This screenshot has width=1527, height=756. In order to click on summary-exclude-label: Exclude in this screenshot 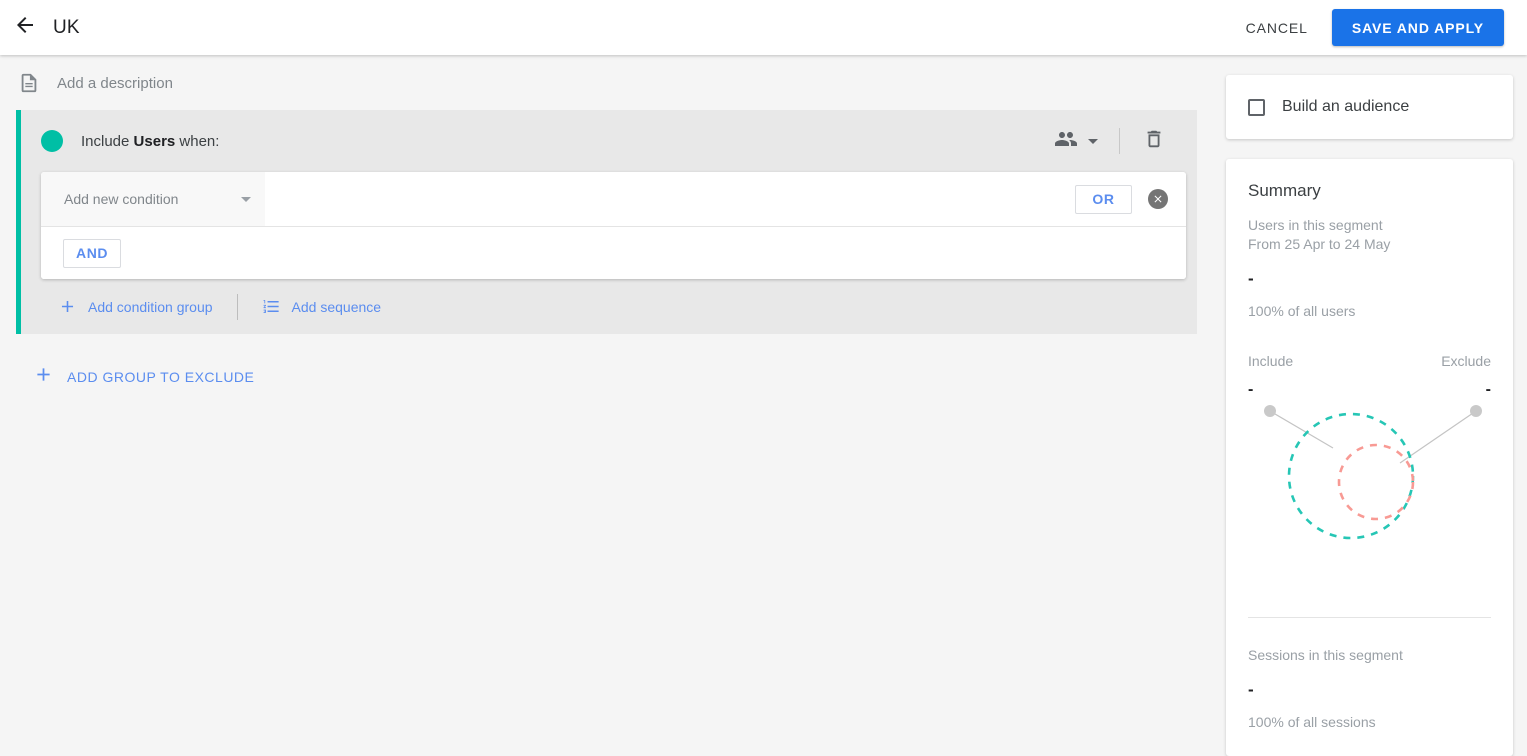, I will do `click(1466, 361)`.